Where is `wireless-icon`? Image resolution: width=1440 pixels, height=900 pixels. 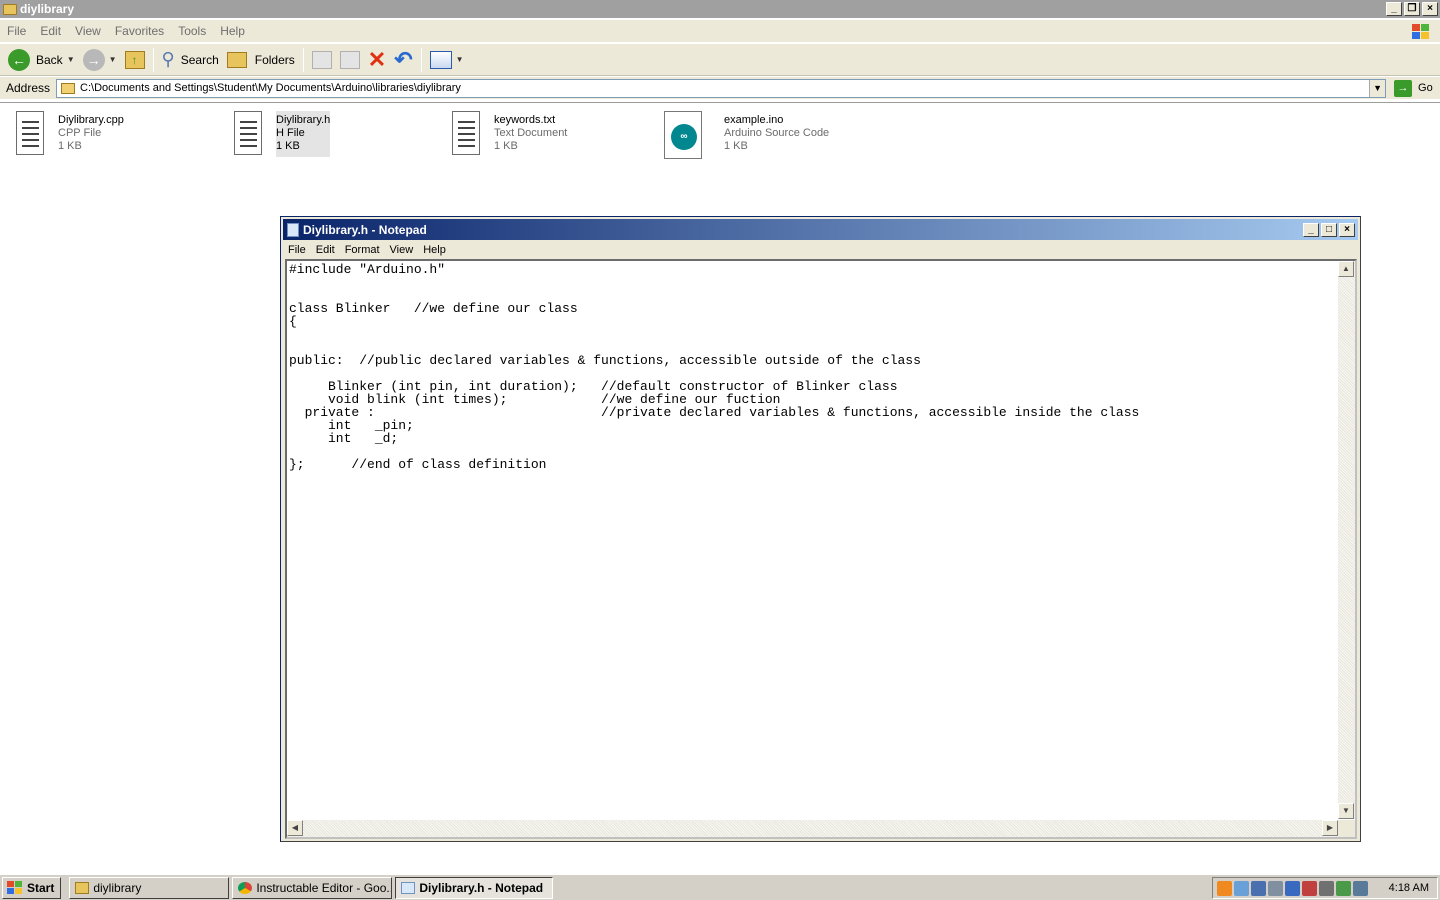
wireless-icon is located at coordinates (1275, 888).